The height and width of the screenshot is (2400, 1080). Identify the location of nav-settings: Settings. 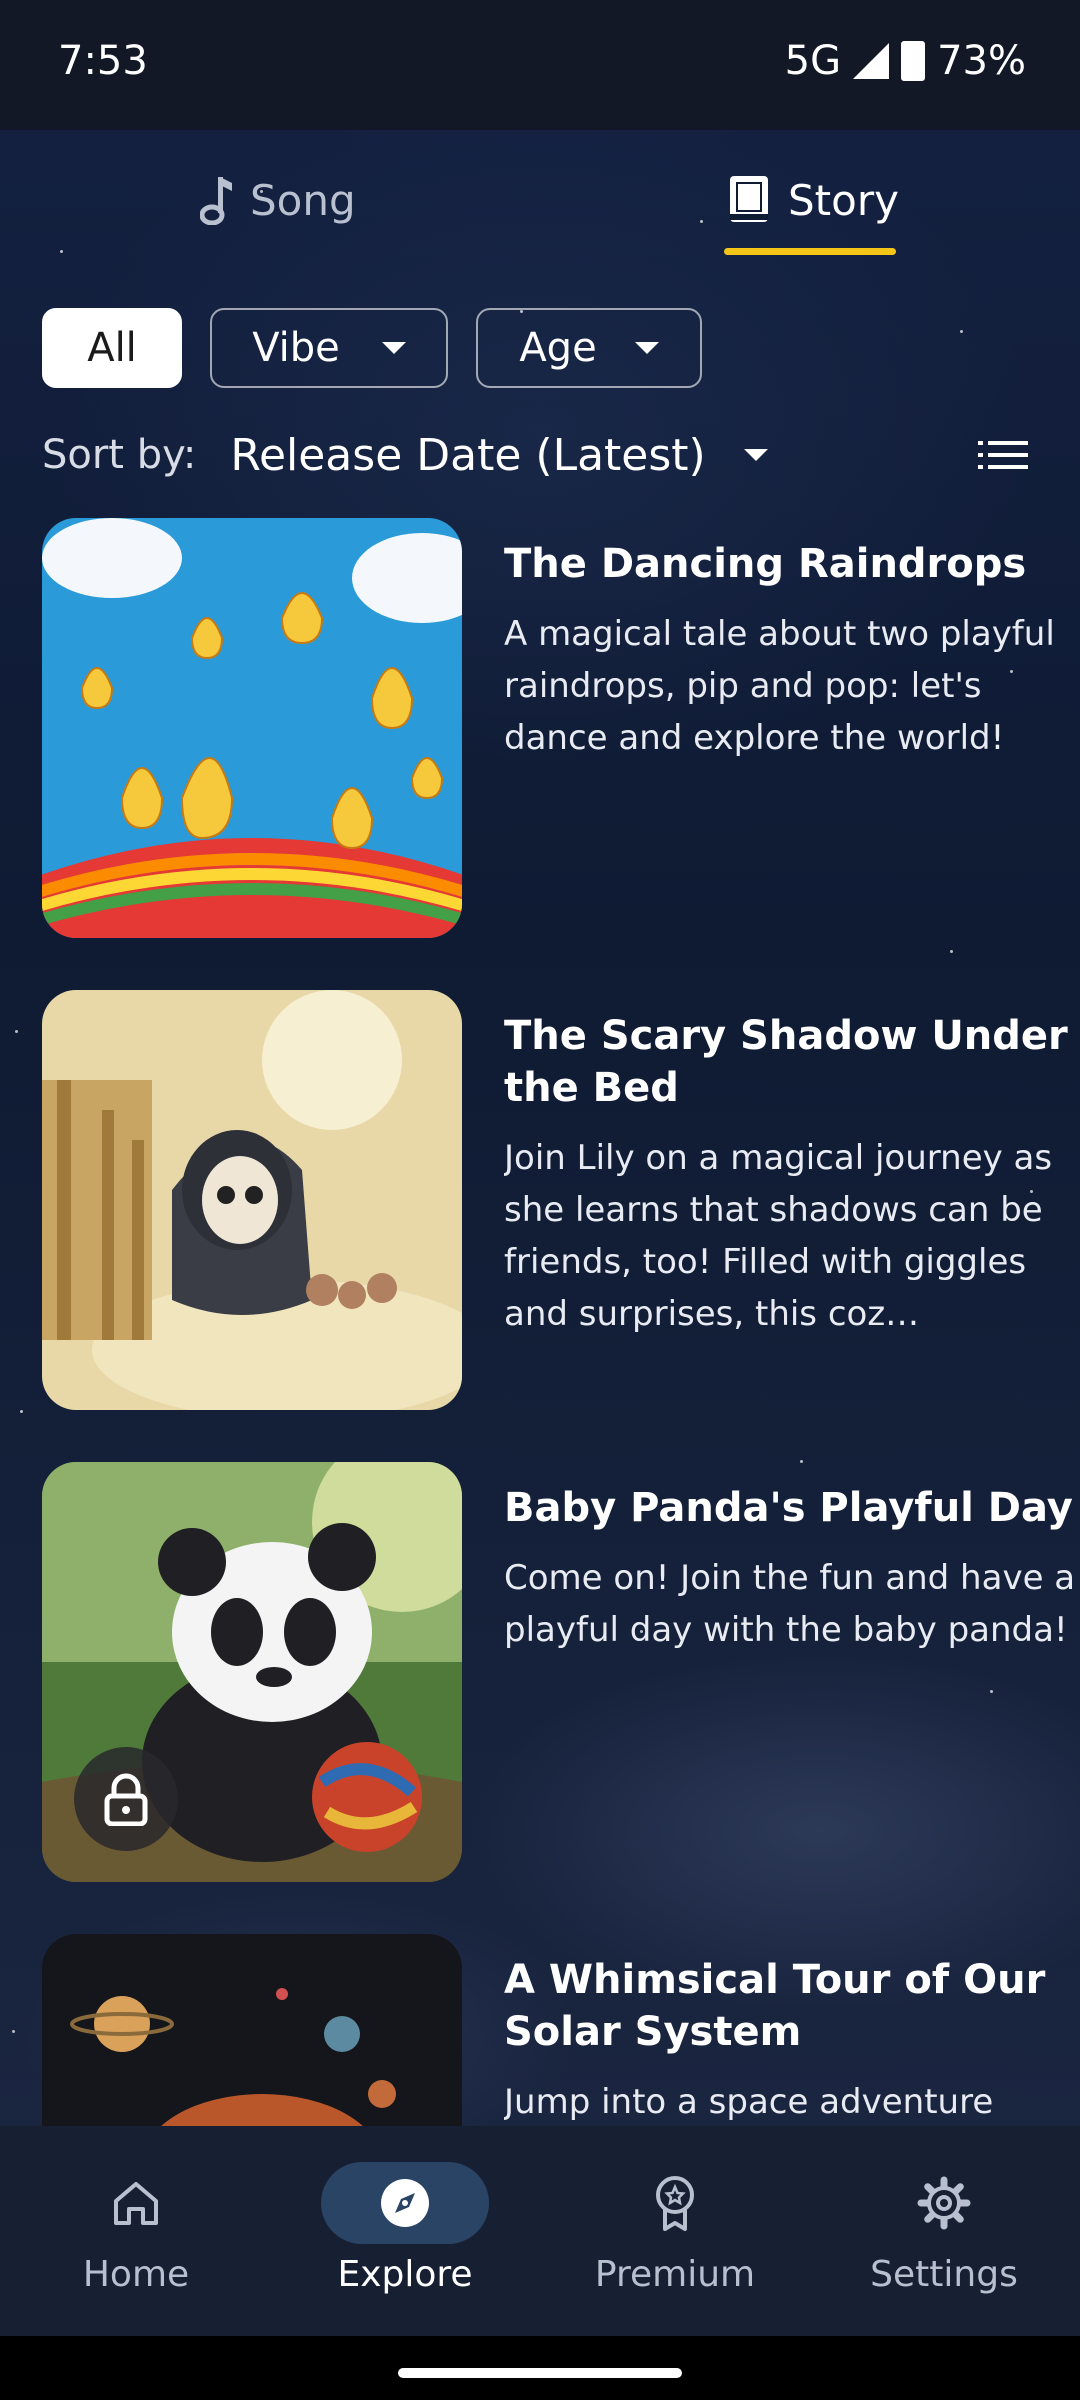
(944, 2228).